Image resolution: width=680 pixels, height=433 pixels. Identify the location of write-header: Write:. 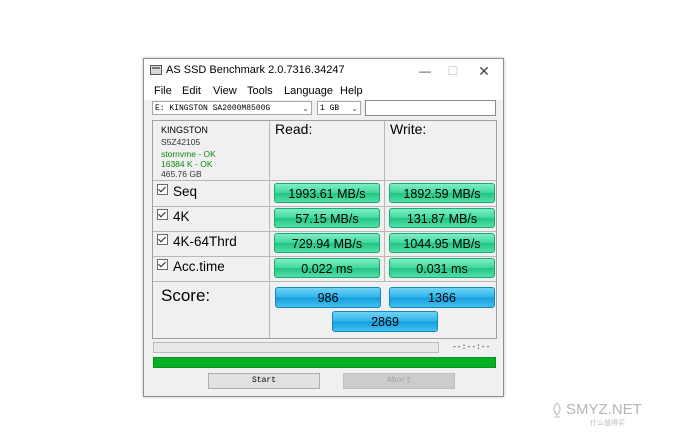
(408, 129).